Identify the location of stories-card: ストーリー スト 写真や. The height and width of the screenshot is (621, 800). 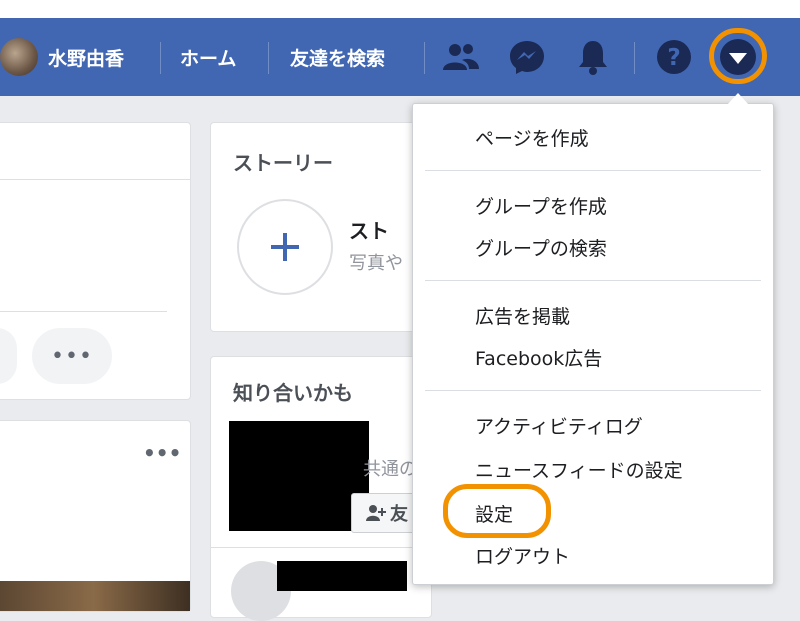
(321, 227).